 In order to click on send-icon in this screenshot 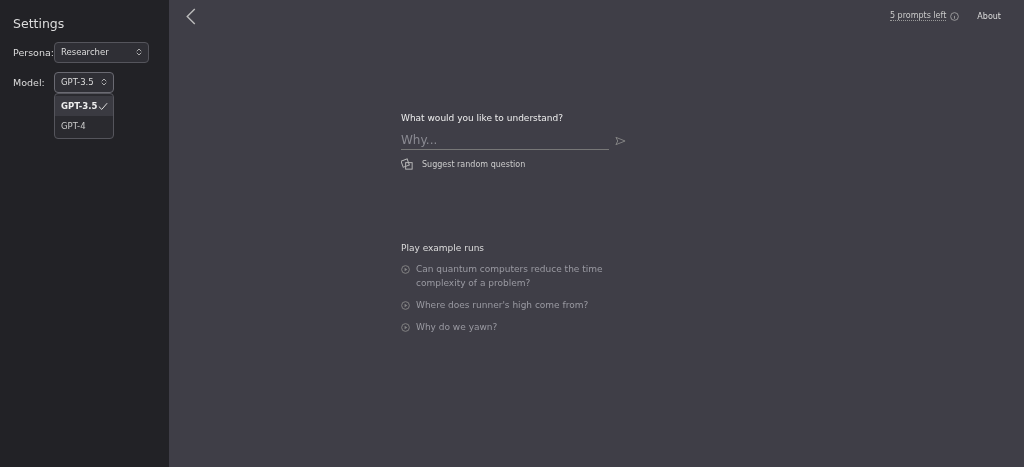, I will do `click(620, 140)`.